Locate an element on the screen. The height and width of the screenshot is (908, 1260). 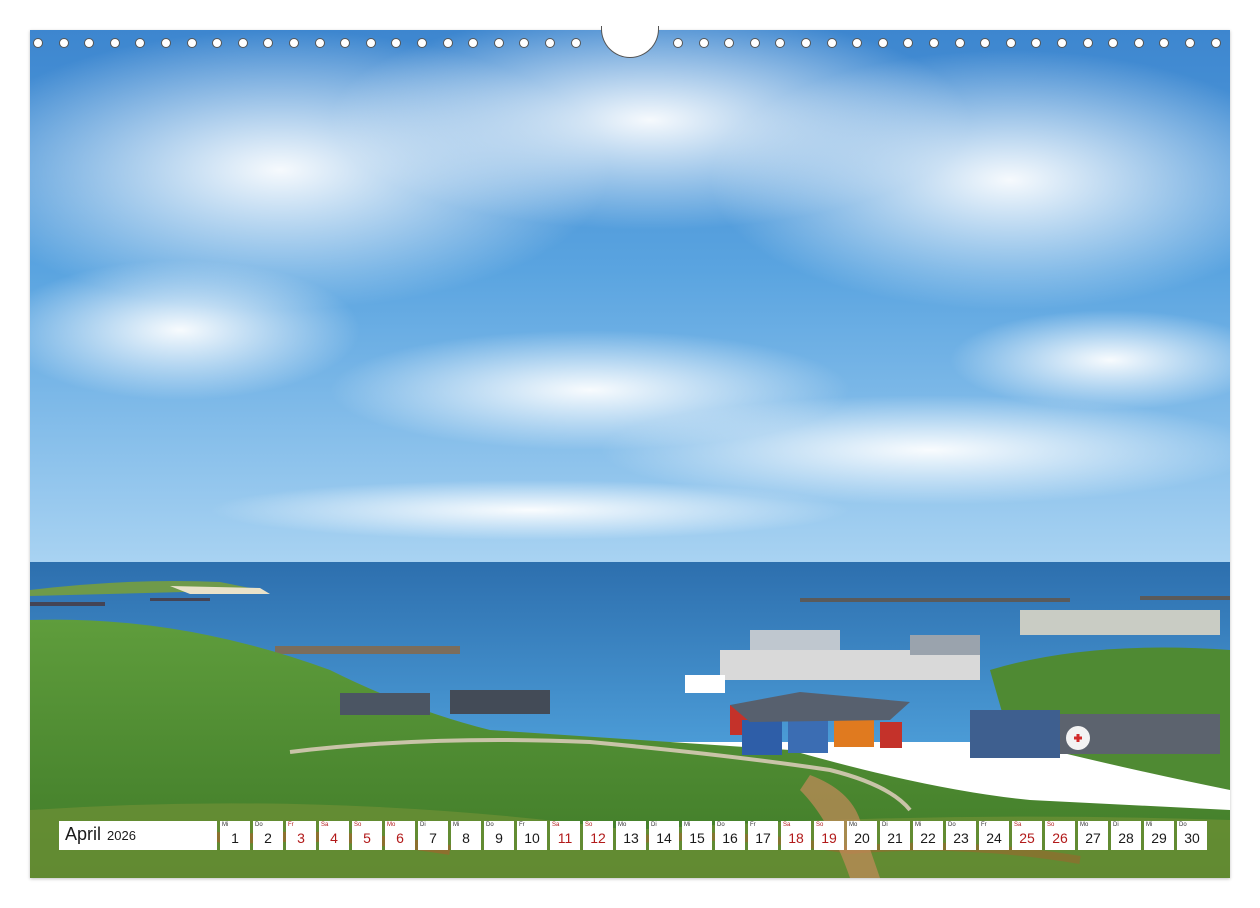
day-number: 8 is located at coordinates (466, 838).